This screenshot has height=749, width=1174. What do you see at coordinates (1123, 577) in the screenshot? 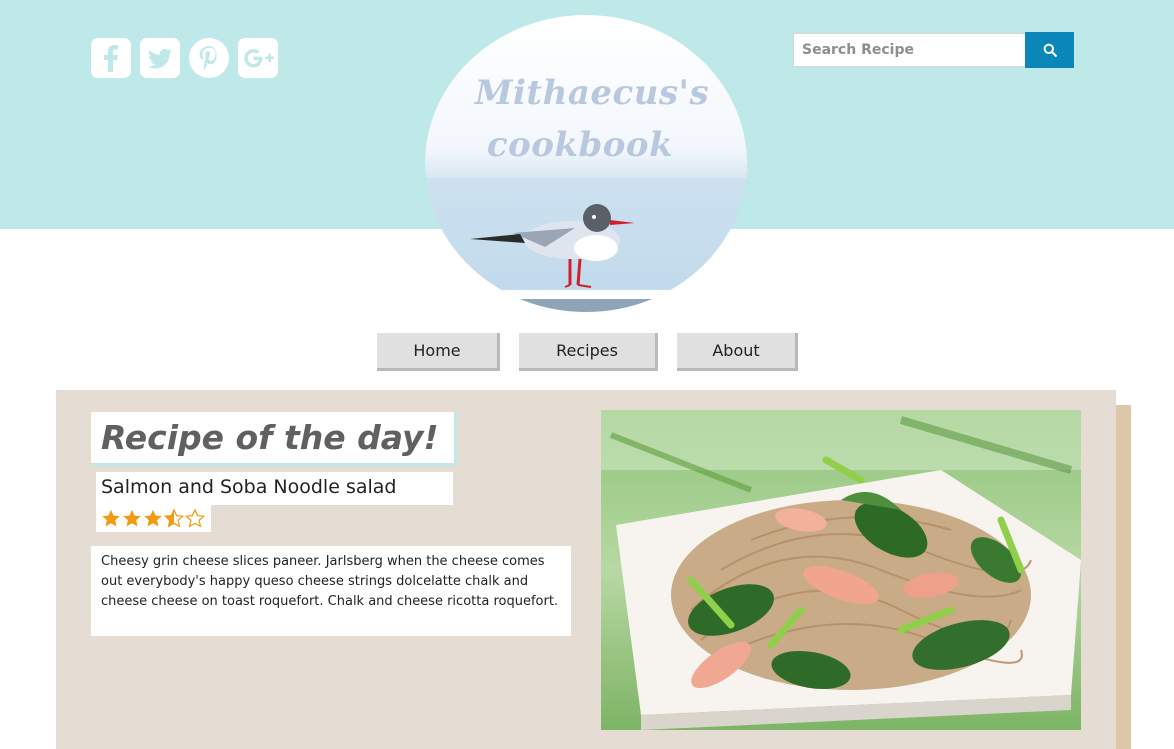
I see `panel-shadow` at bounding box center [1123, 577].